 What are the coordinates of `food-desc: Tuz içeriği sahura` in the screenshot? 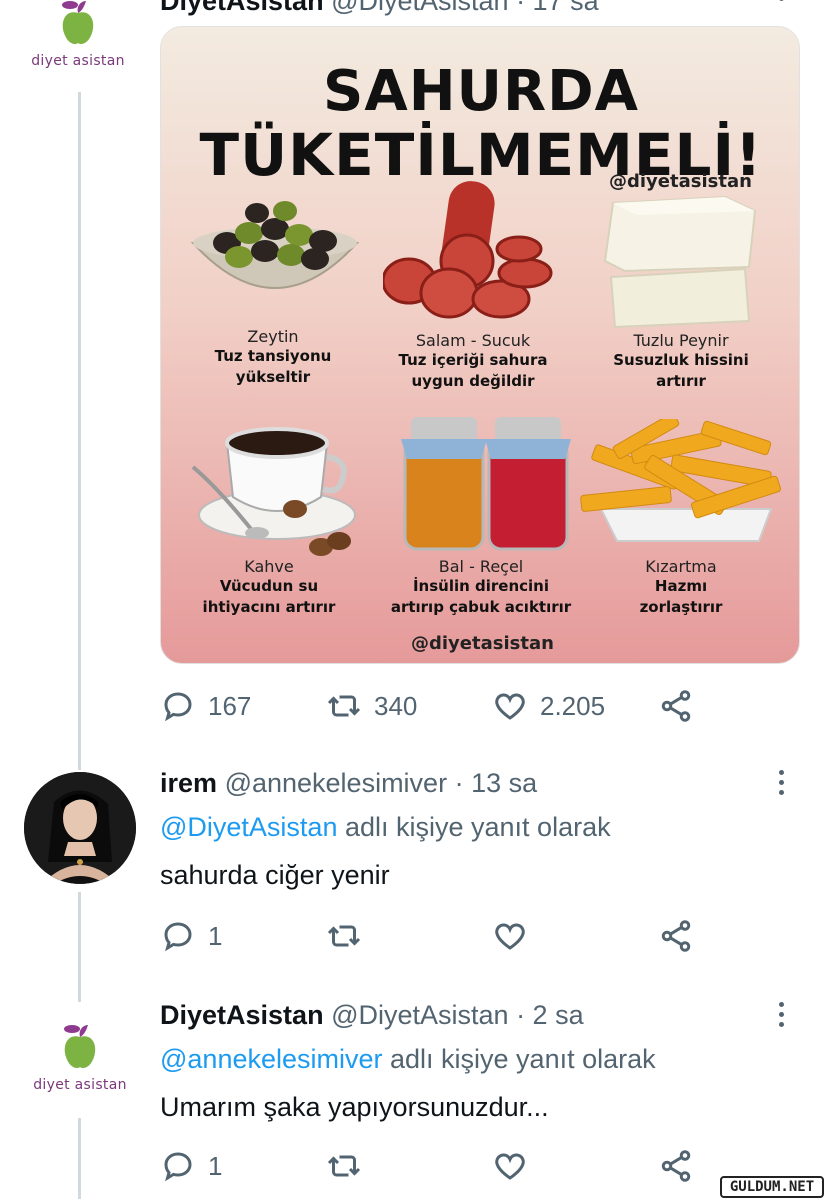 It's located at (473, 360).